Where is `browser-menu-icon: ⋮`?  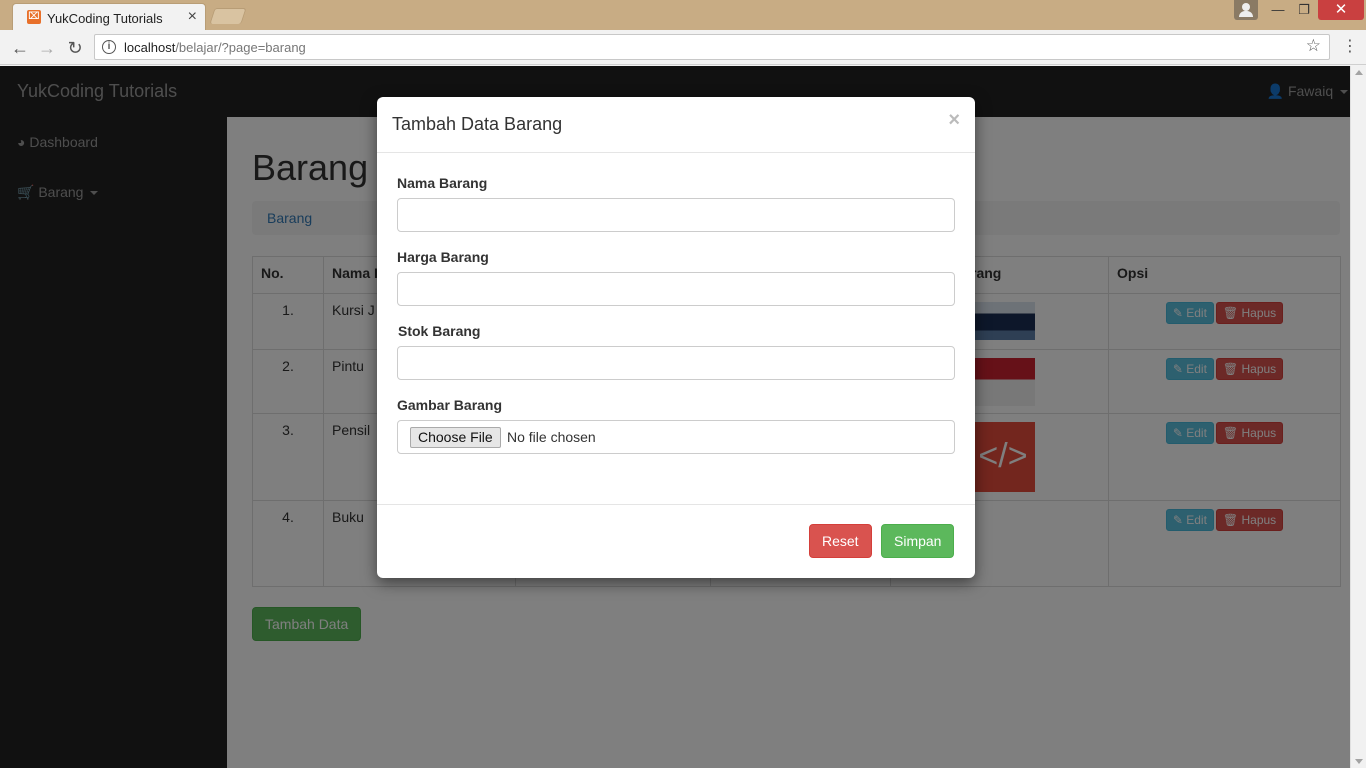
browser-menu-icon: ⋮ is located at coordinates (1350, 46).